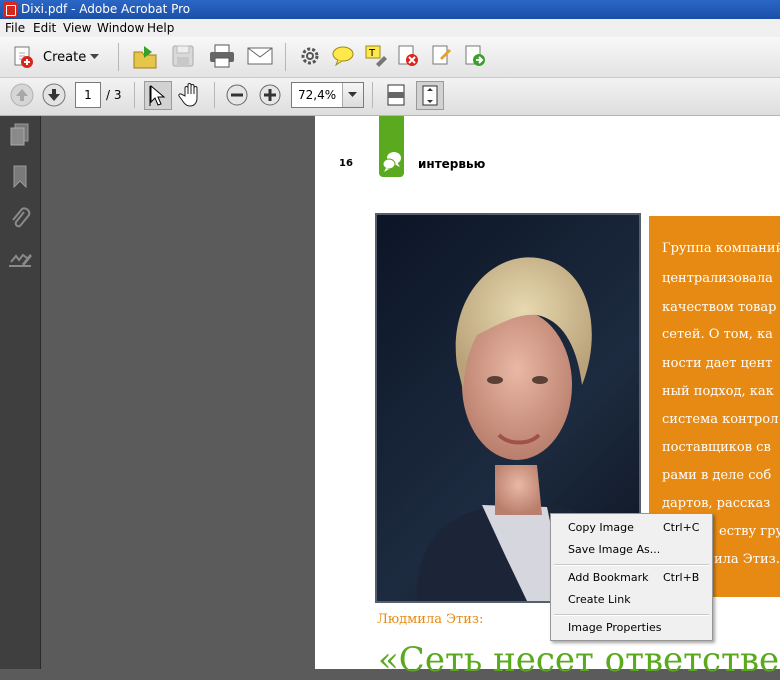  Describe the element at coordinates (44, 28) in the screenshot. I see `menu-edit: Edit` at that location.